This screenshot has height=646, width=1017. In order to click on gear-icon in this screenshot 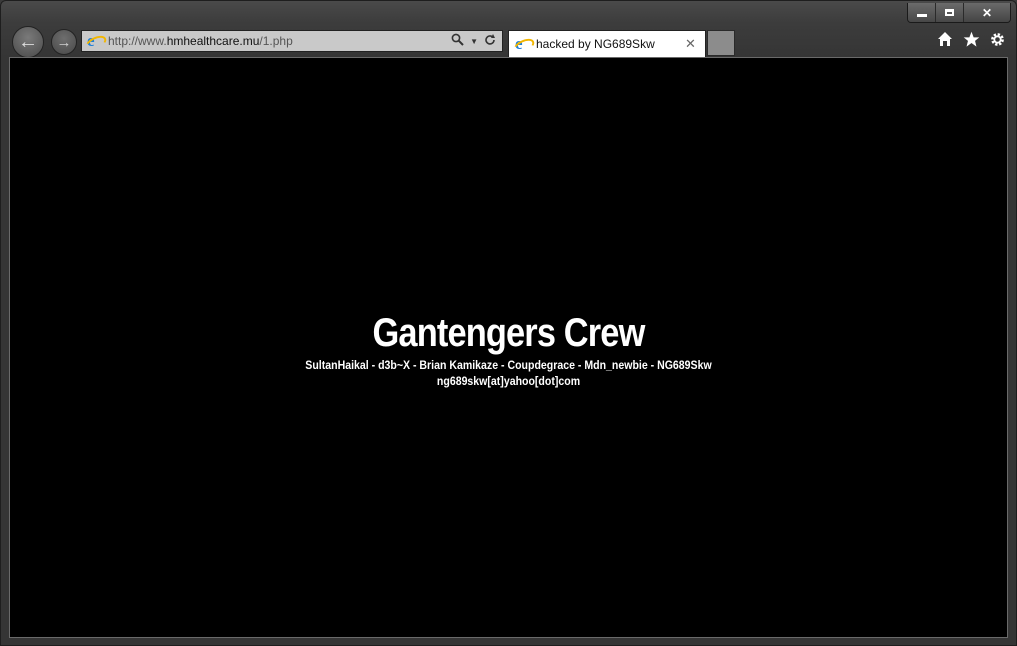, I will do `click(997, 40)`.